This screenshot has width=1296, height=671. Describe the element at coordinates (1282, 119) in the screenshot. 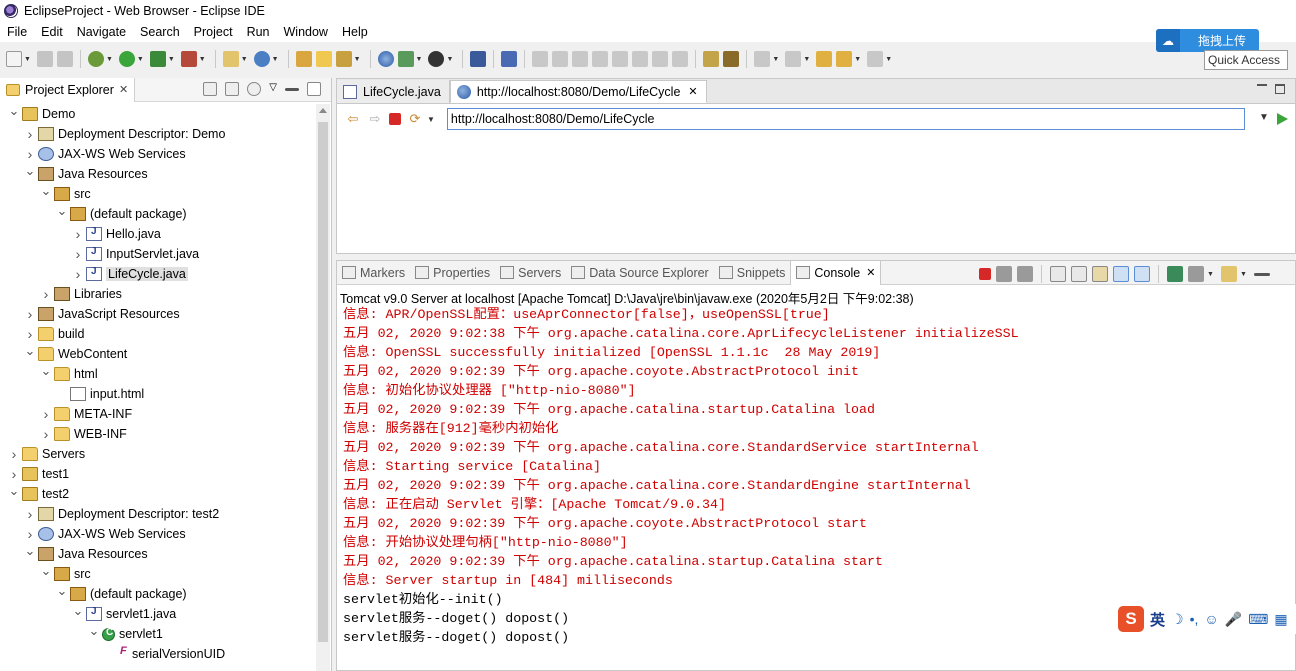

I see `go-icon` at that location.